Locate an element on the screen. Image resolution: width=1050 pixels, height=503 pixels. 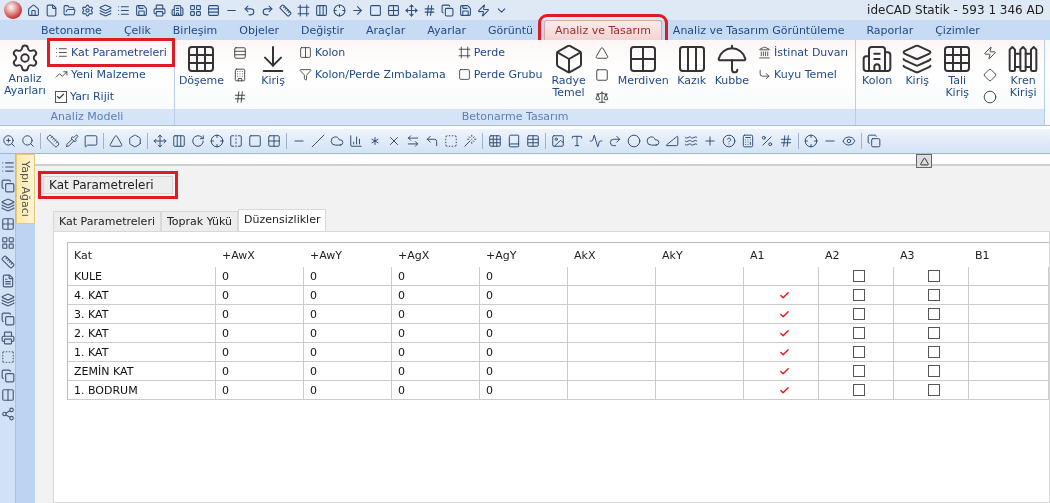
triangle-icon is located at coordinates (116, 141).